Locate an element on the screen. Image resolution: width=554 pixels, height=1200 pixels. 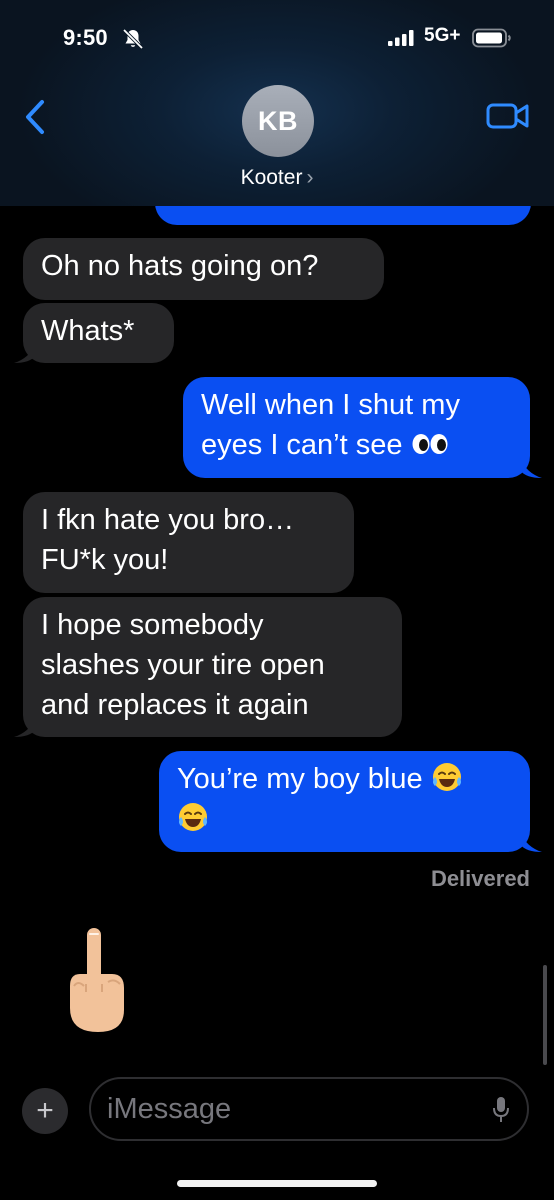
bell-slash-icon is located at coordinates (133, 39).